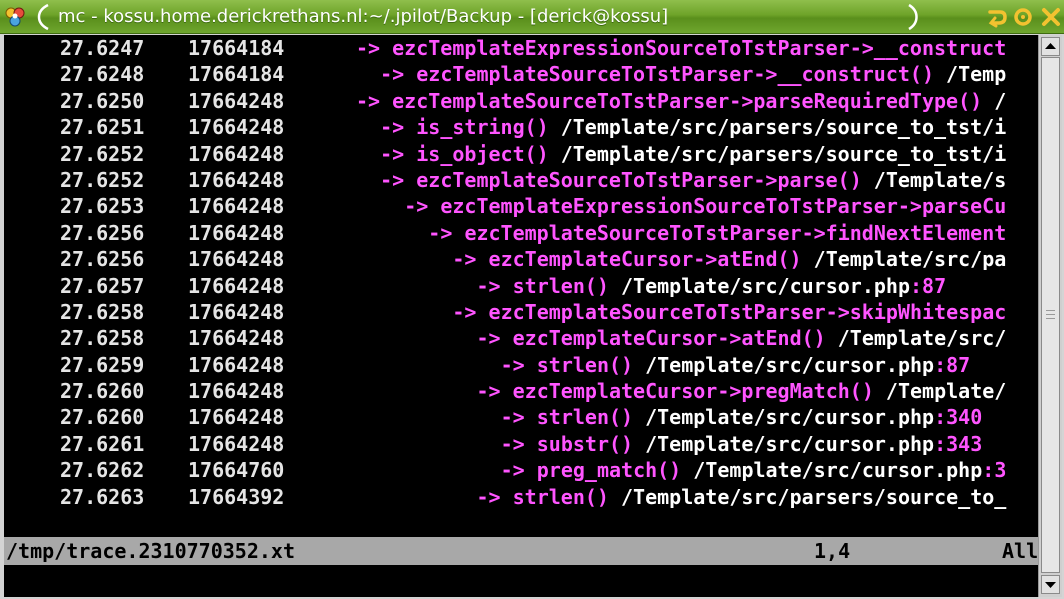 The height and width of the screenshot is (599, 1064). Describe the element at coordinates (102, 496) in the screenshot. I see `trace-time: 27.6263` at that location.